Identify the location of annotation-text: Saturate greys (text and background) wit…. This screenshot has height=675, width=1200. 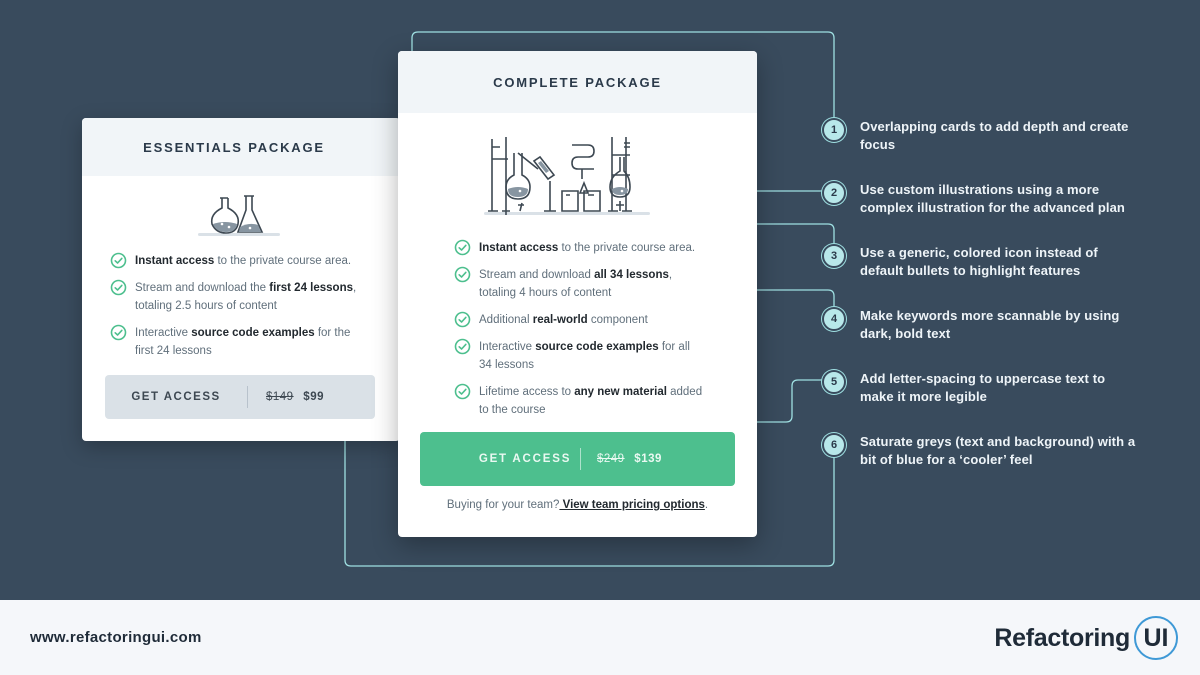
(998, 450).